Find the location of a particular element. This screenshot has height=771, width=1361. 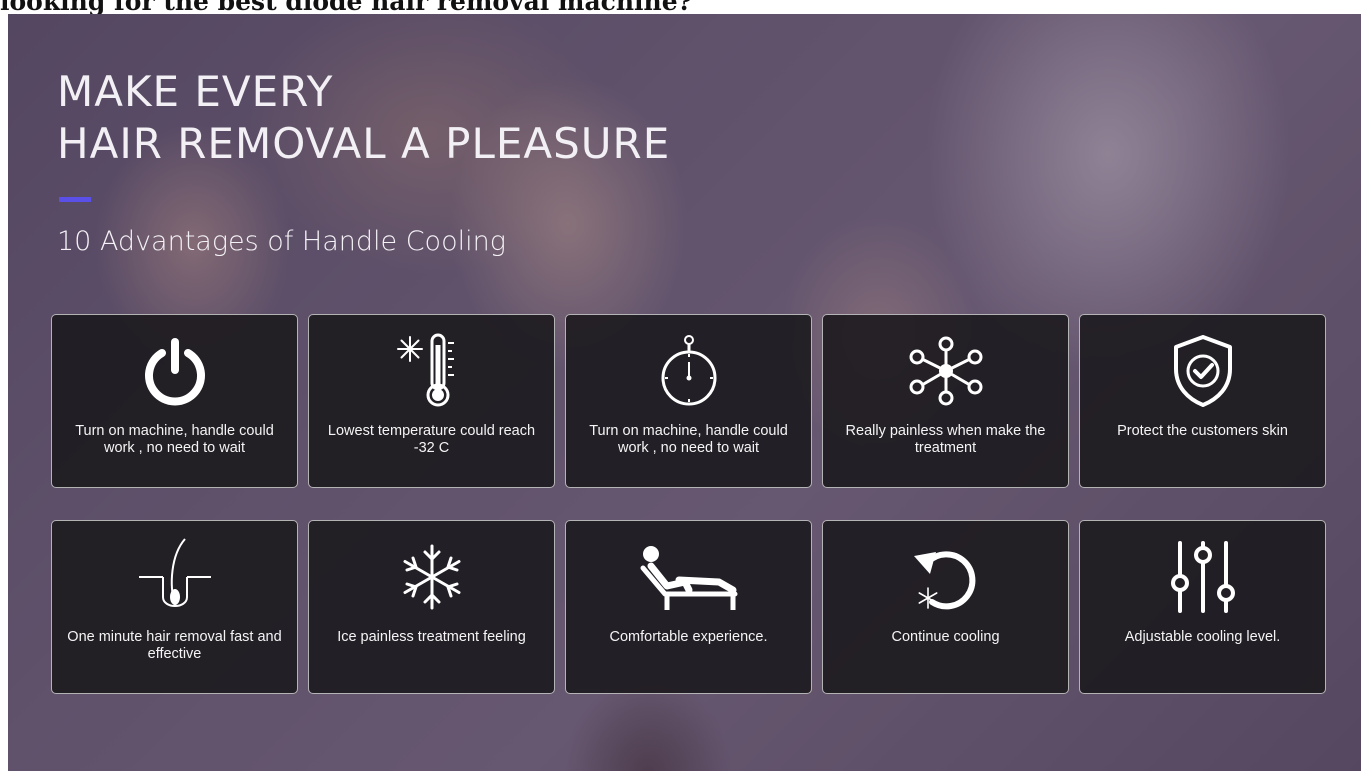

advantage-card: Really painless when make the treatment is located at coordinates (945, 401).